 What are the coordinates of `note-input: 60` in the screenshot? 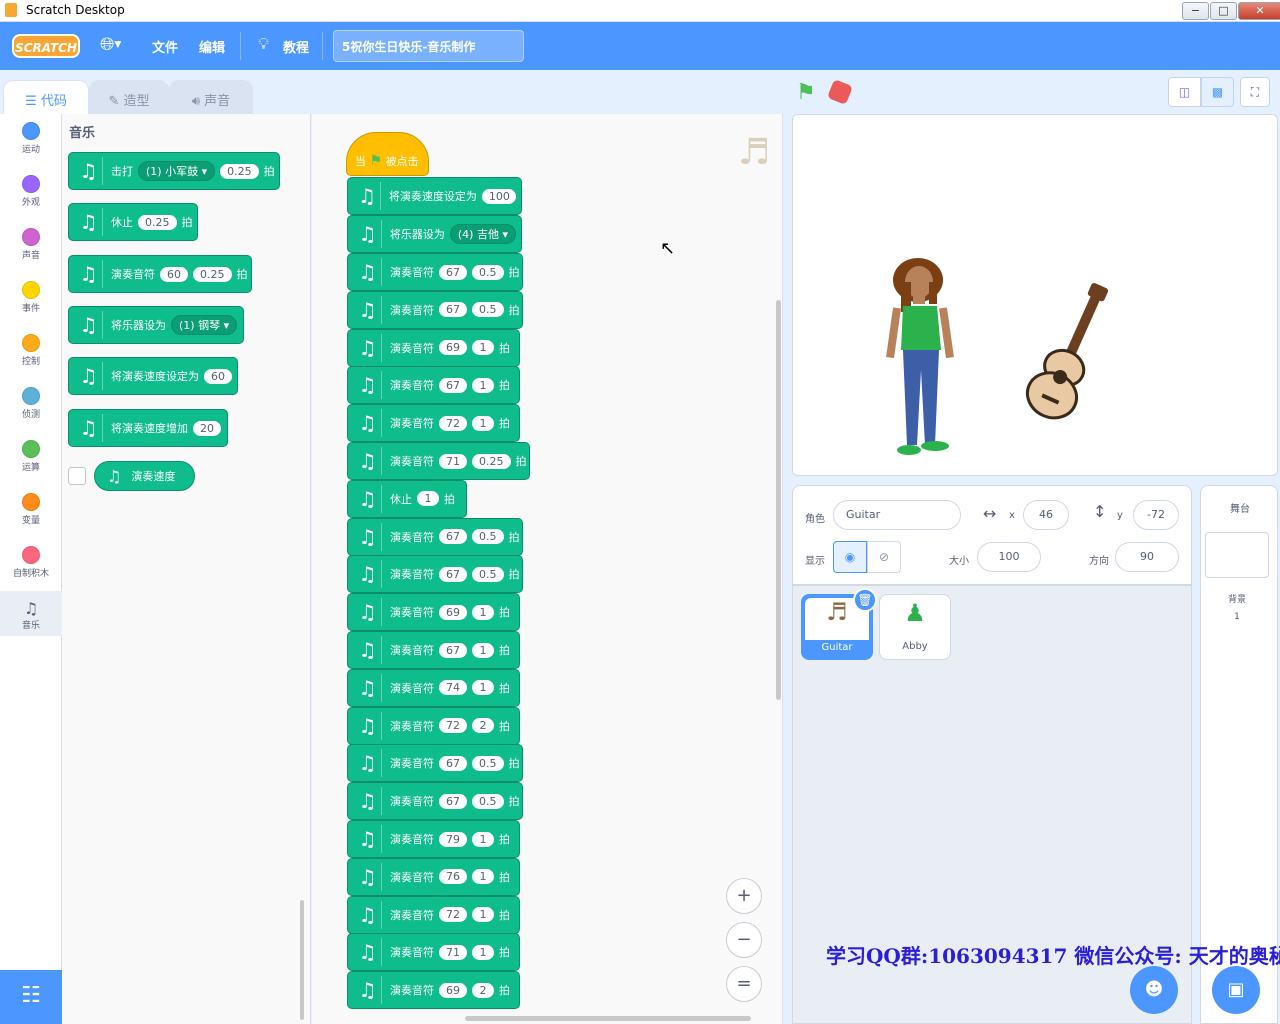 It's located at (174, 274).